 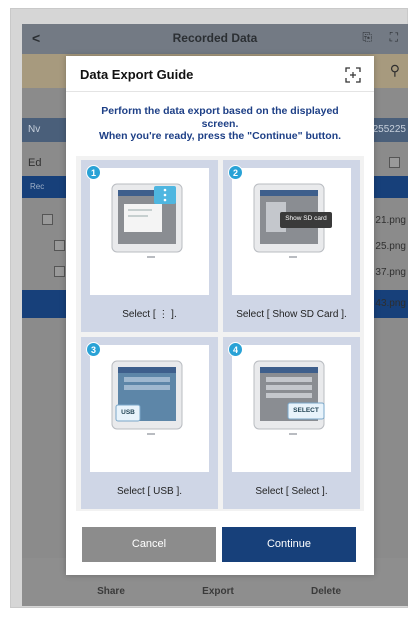 What do you see at coordinates (291, 408) in the screenshot?
I see `step-illustration: SELECT` at bounding box center [291, 408].